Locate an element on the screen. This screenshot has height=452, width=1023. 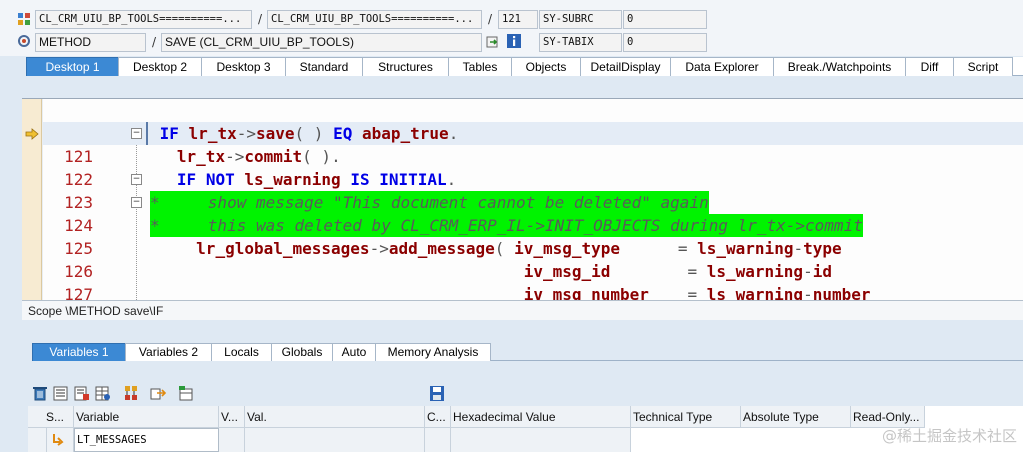
row-selector is located at coordinates (37, 440).